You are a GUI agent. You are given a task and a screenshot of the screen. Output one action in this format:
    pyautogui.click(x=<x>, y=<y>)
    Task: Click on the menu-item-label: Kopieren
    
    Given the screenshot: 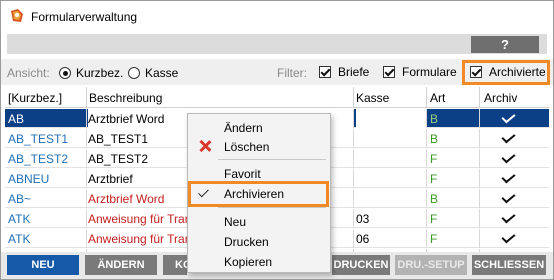 What is the action you would take?
    pyautogui.click(x=248, y=262)
    